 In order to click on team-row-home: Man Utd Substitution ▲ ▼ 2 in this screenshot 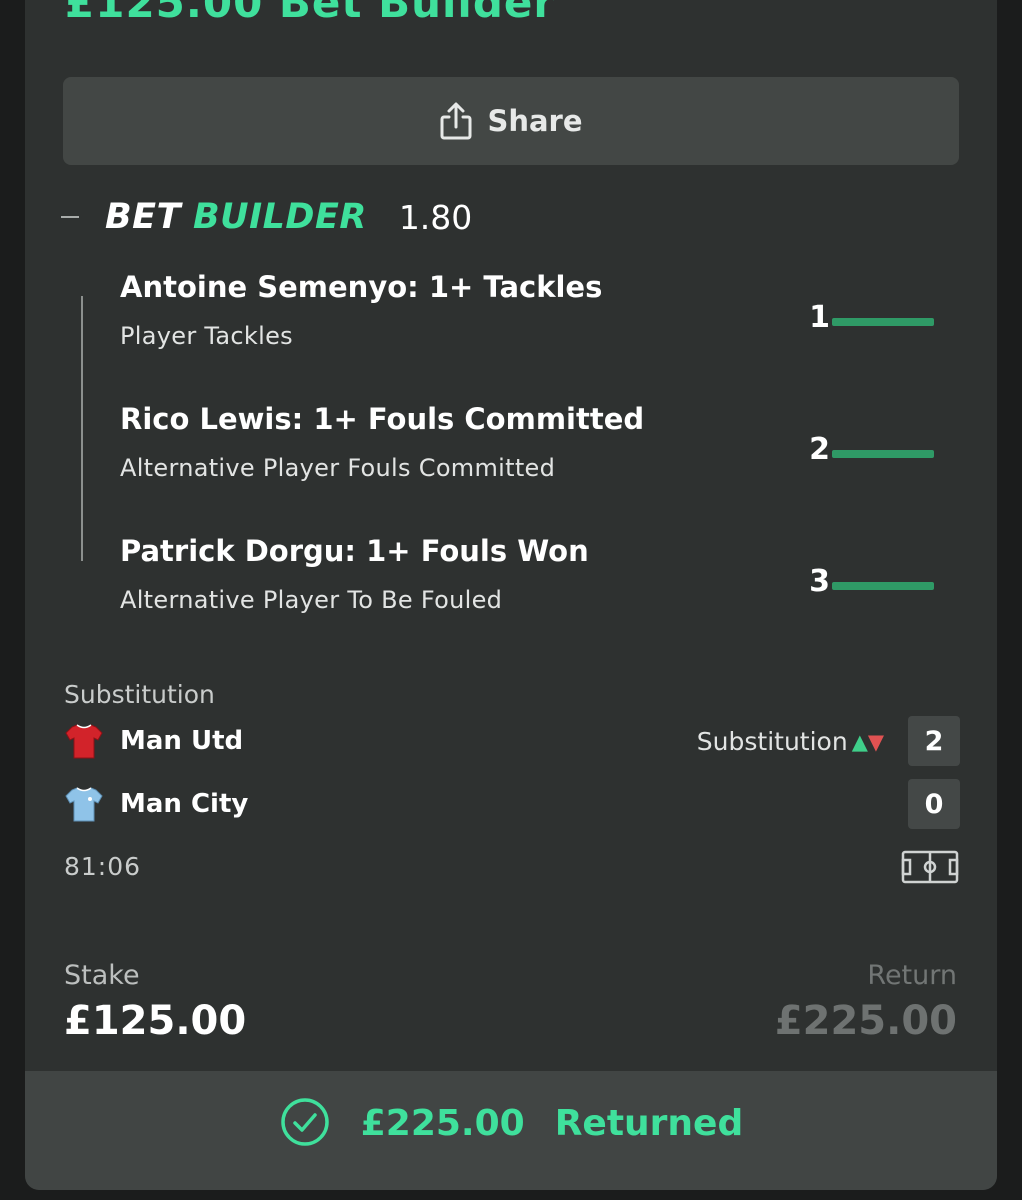, I will do `click(512, 741)`.